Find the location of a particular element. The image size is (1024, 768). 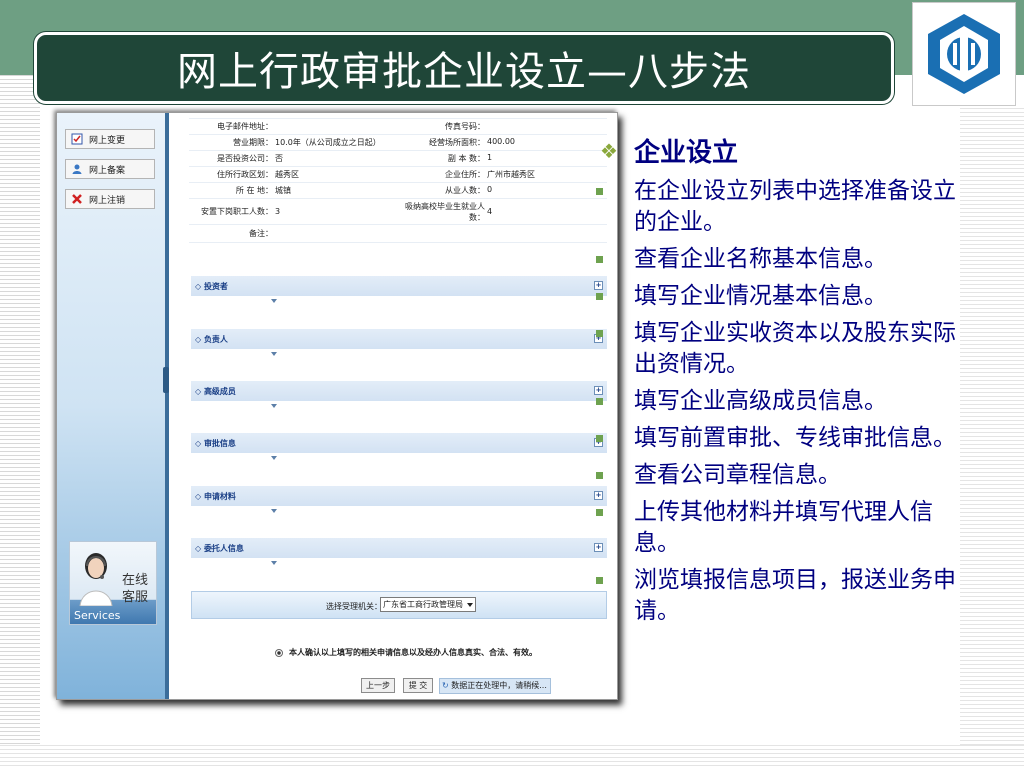

heading-text: 企业设立 is located at coordinates (686, 153).